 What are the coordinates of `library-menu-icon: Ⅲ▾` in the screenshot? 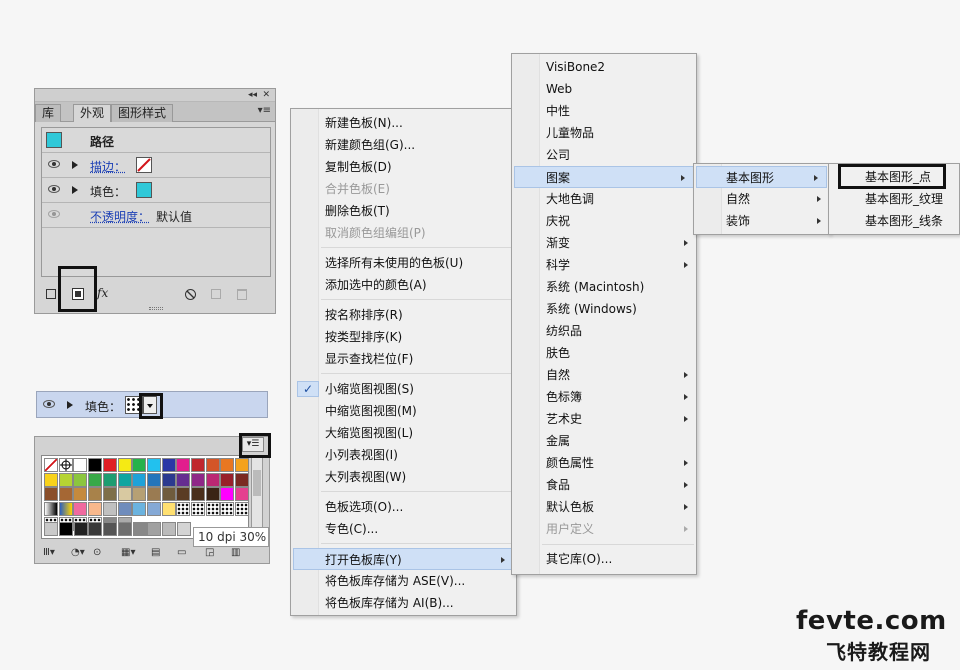 It's located at (49, 552).